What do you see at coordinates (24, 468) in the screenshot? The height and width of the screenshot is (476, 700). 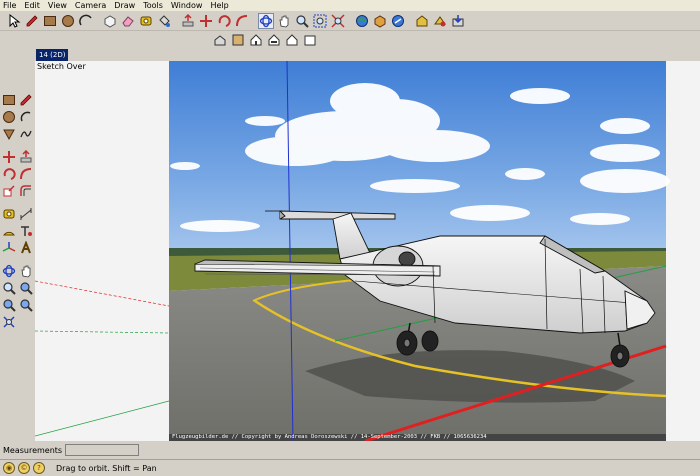 I see `credits-icon: ©` at bounding box center [24, 468].